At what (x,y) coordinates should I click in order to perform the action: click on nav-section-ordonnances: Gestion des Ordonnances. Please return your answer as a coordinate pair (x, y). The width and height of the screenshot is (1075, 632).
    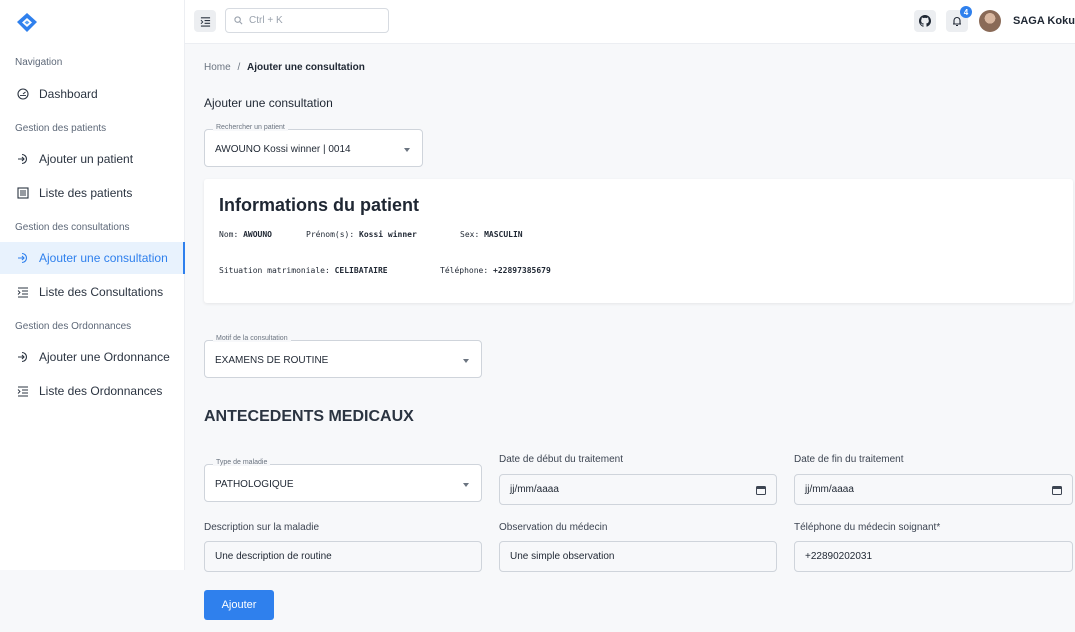
    Looking at the image, I should click on (73, 326).